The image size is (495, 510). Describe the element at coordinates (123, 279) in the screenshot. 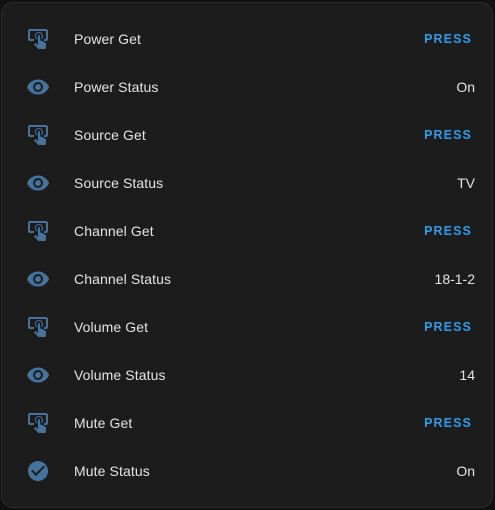

I see `row-label: Channel Status` at that location.